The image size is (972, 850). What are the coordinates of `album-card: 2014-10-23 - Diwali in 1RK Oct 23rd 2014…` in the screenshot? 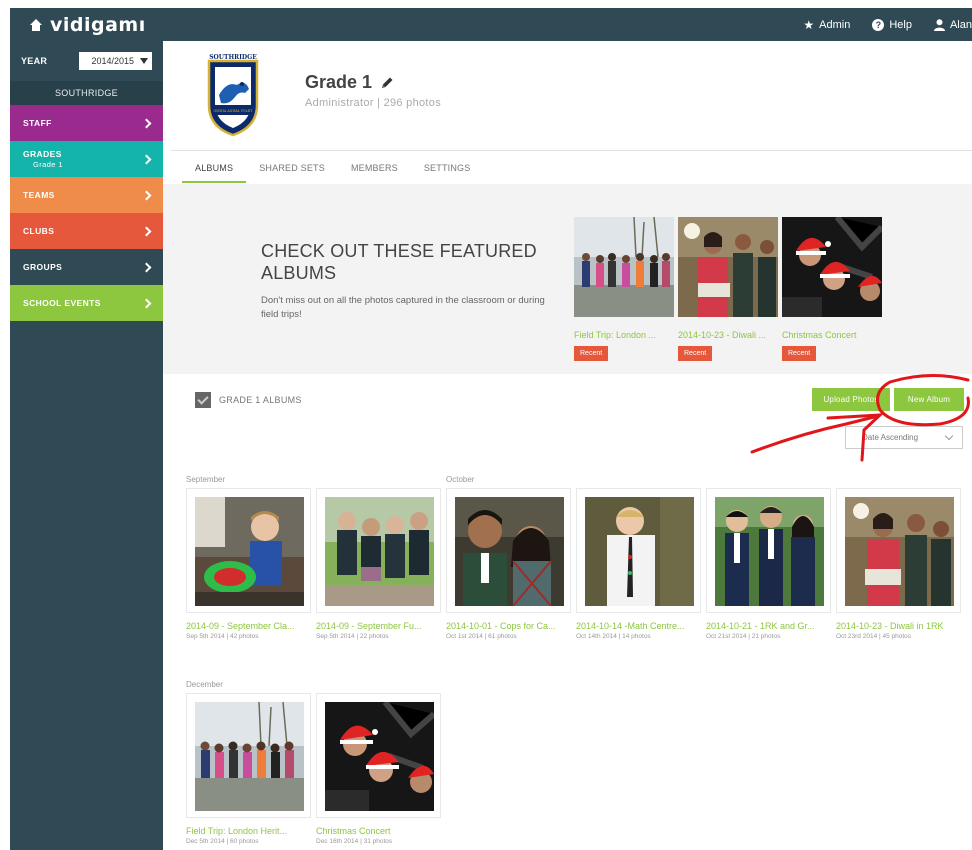 It's located at (898, 564).